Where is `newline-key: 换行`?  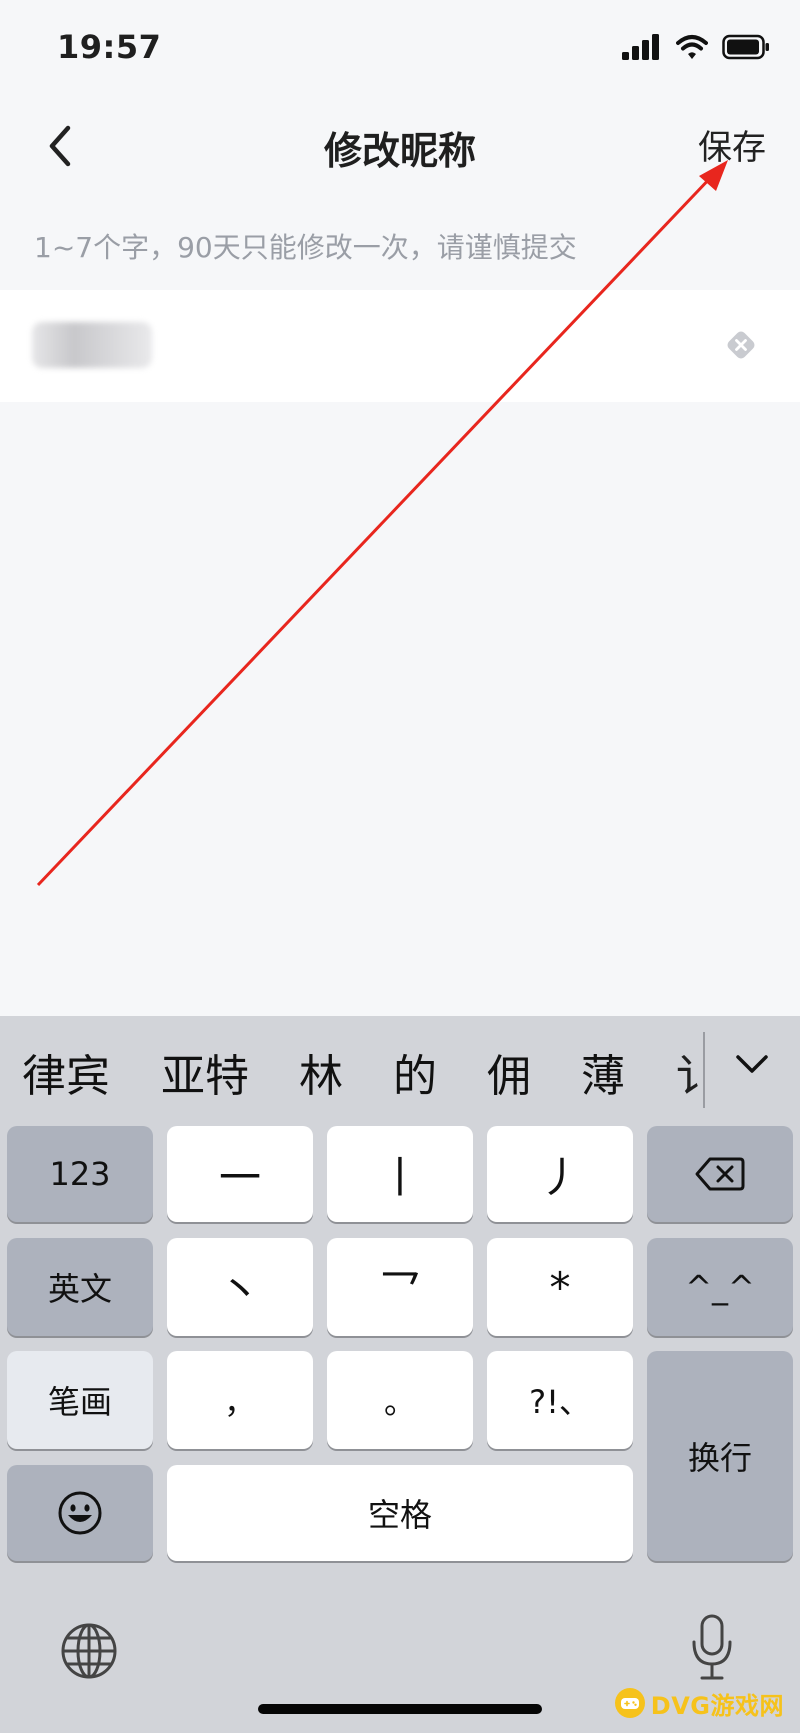 newline-key: 换行 is located at coordinates (720, 1456).